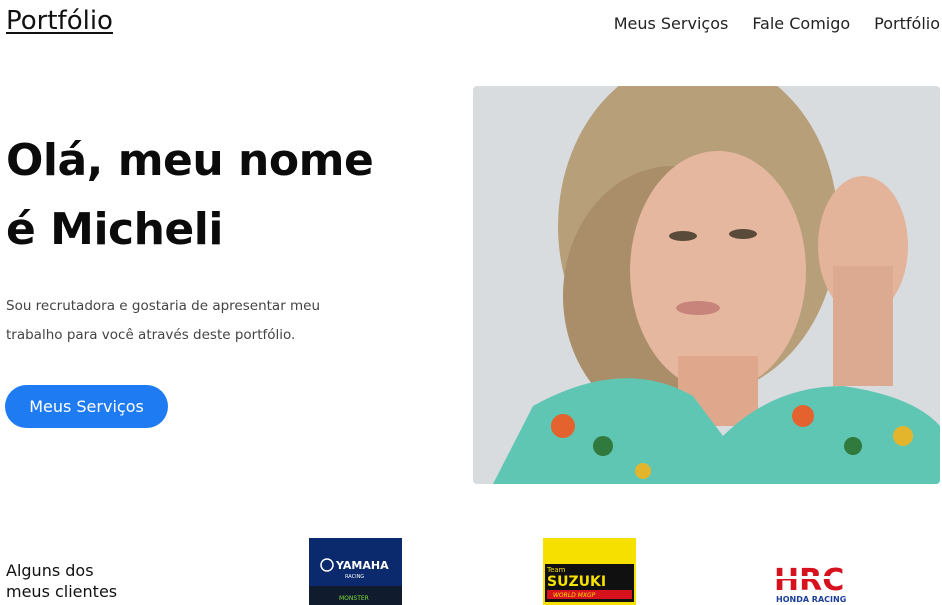 Image resolution: width=942 pixels, height=605 pixels. Describe the element at coordinates (589, 571) in the screenshot. I see `suzuki-logo: Team SUZUKI WORLD MXGP` at that location.